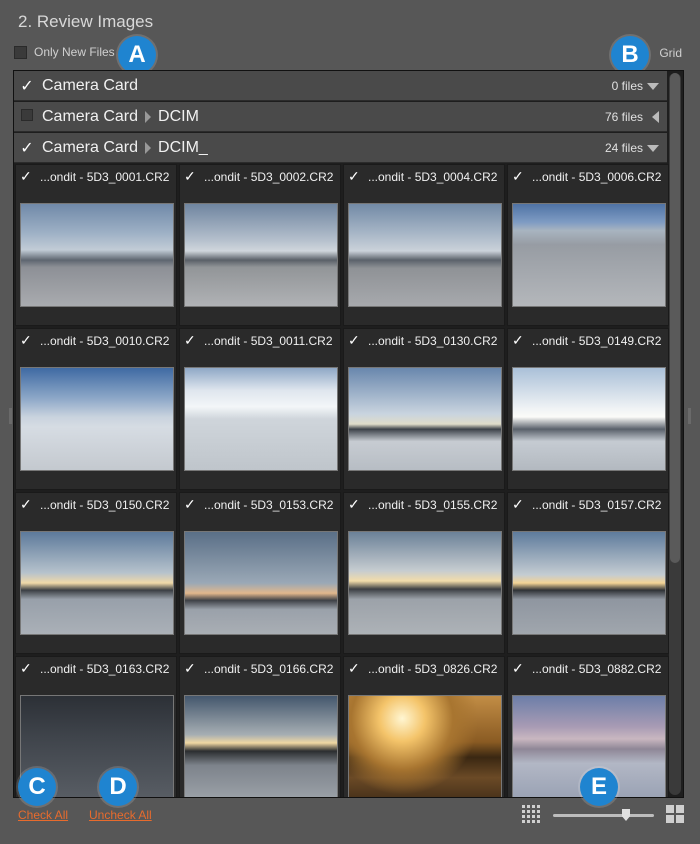 This screenshot has height=844, width=700. I want to click on thumbnail-header: ✓ ...ondit - 5D3_0001.CR2, so click(94, 176).